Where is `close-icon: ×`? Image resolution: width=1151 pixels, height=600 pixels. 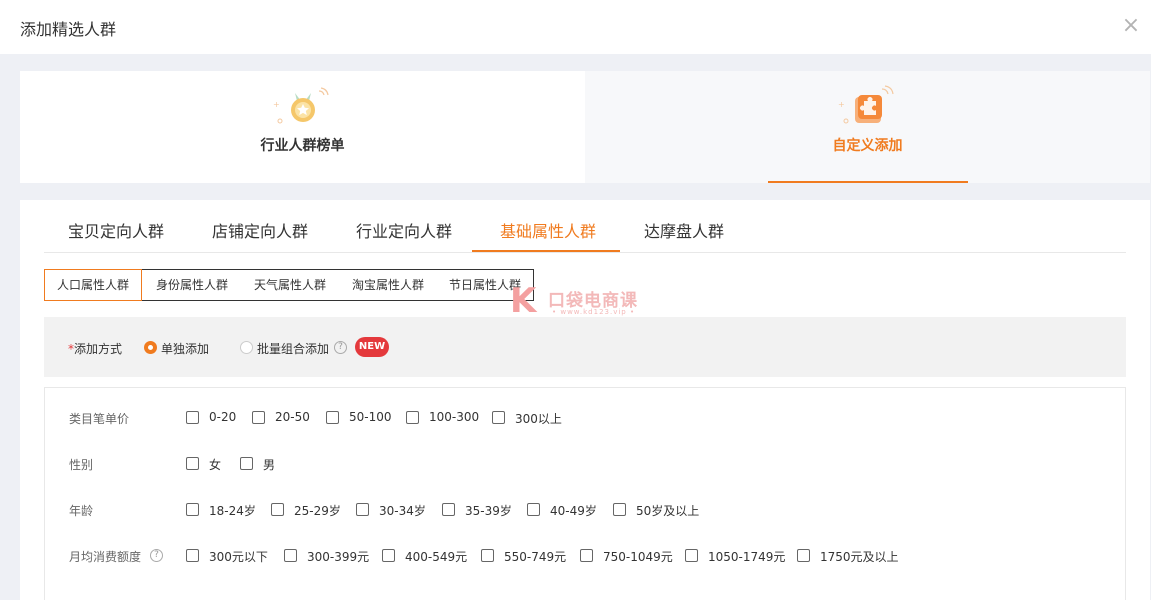
close-icon: × is located at coordinates (1131, 26).